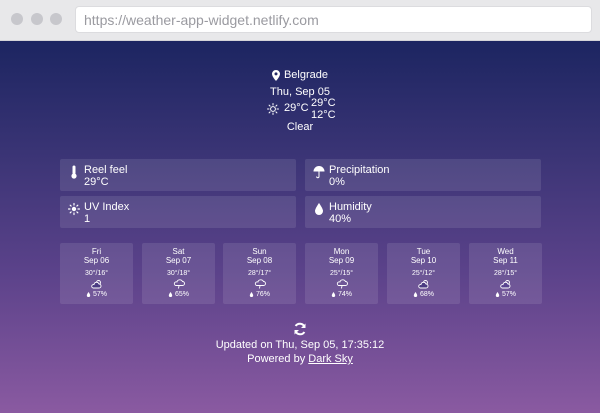 The height and width of the screenshot is (413, 600). I want to click on forecast-temps: 28°/15°, so click(505, 273).